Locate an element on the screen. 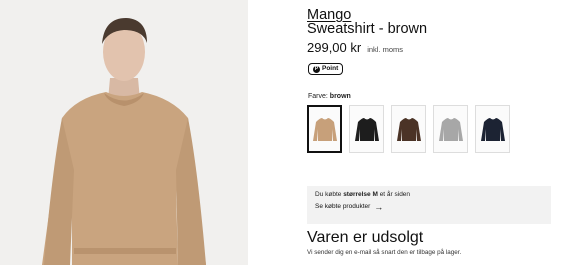 The width and height of the screenshot is (575, 265). color-swatches is located at coordinates (408, 129).